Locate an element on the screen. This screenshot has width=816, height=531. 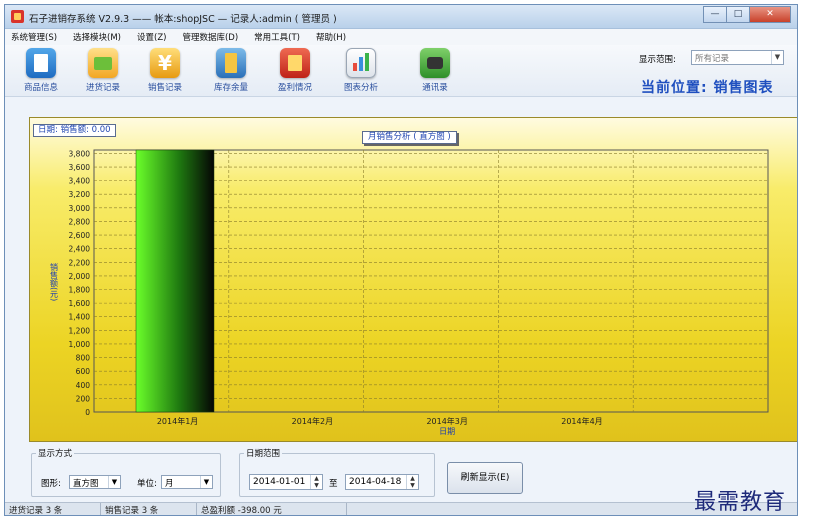
unit-label: 单位: is located at coordinates (147, 484).